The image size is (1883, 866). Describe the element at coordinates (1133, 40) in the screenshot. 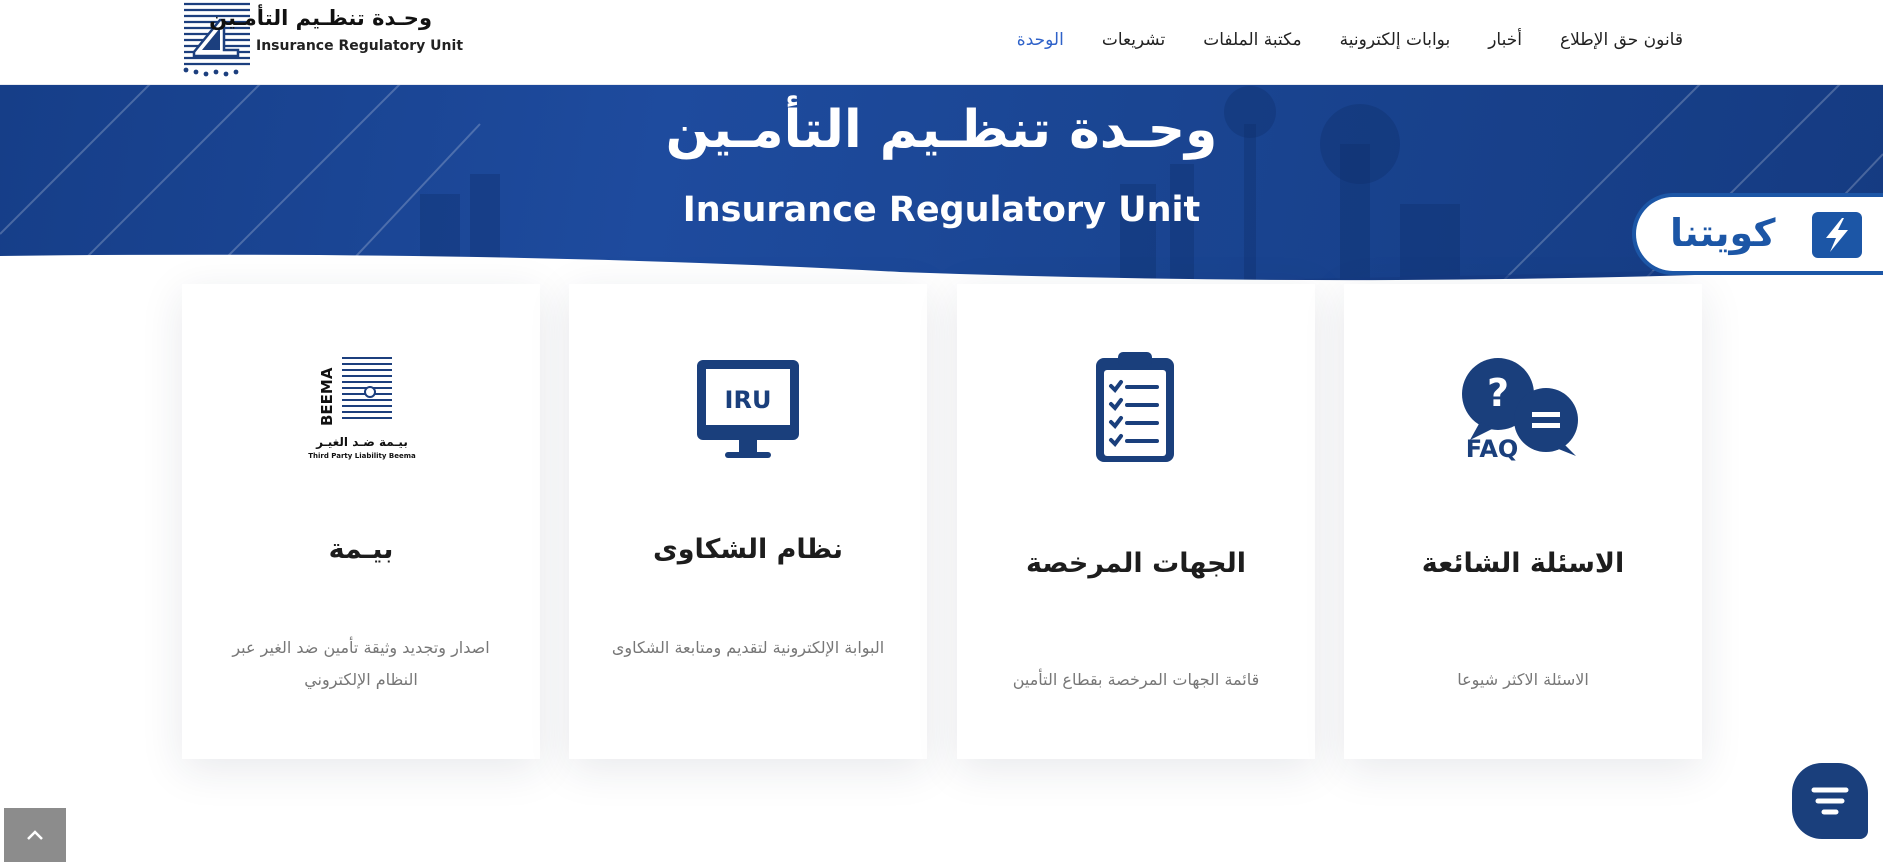

I see `nav-item-legislation: تشريعات` at that location.